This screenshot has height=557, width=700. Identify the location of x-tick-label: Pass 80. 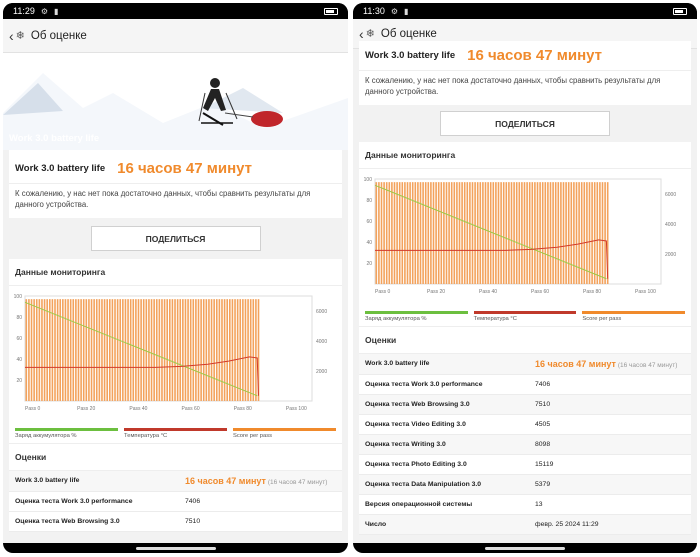
(243, 409).